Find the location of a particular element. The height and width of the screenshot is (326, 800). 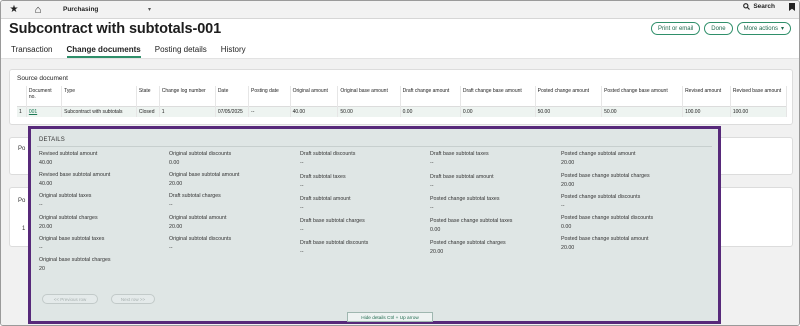

detail-field: Draft base subtotal charges -- is located at coordinates (362, 225).